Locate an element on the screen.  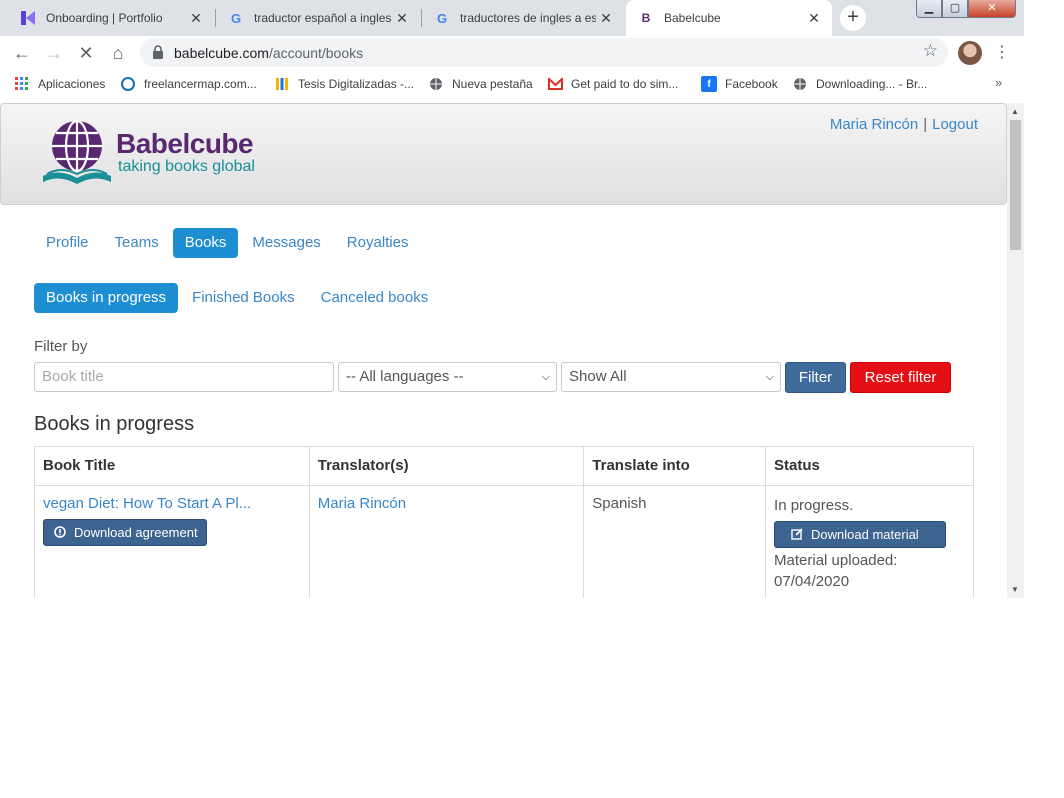
bookmark-nueva-pestana: Nueva pestaña is located at coordinates (480, 84).